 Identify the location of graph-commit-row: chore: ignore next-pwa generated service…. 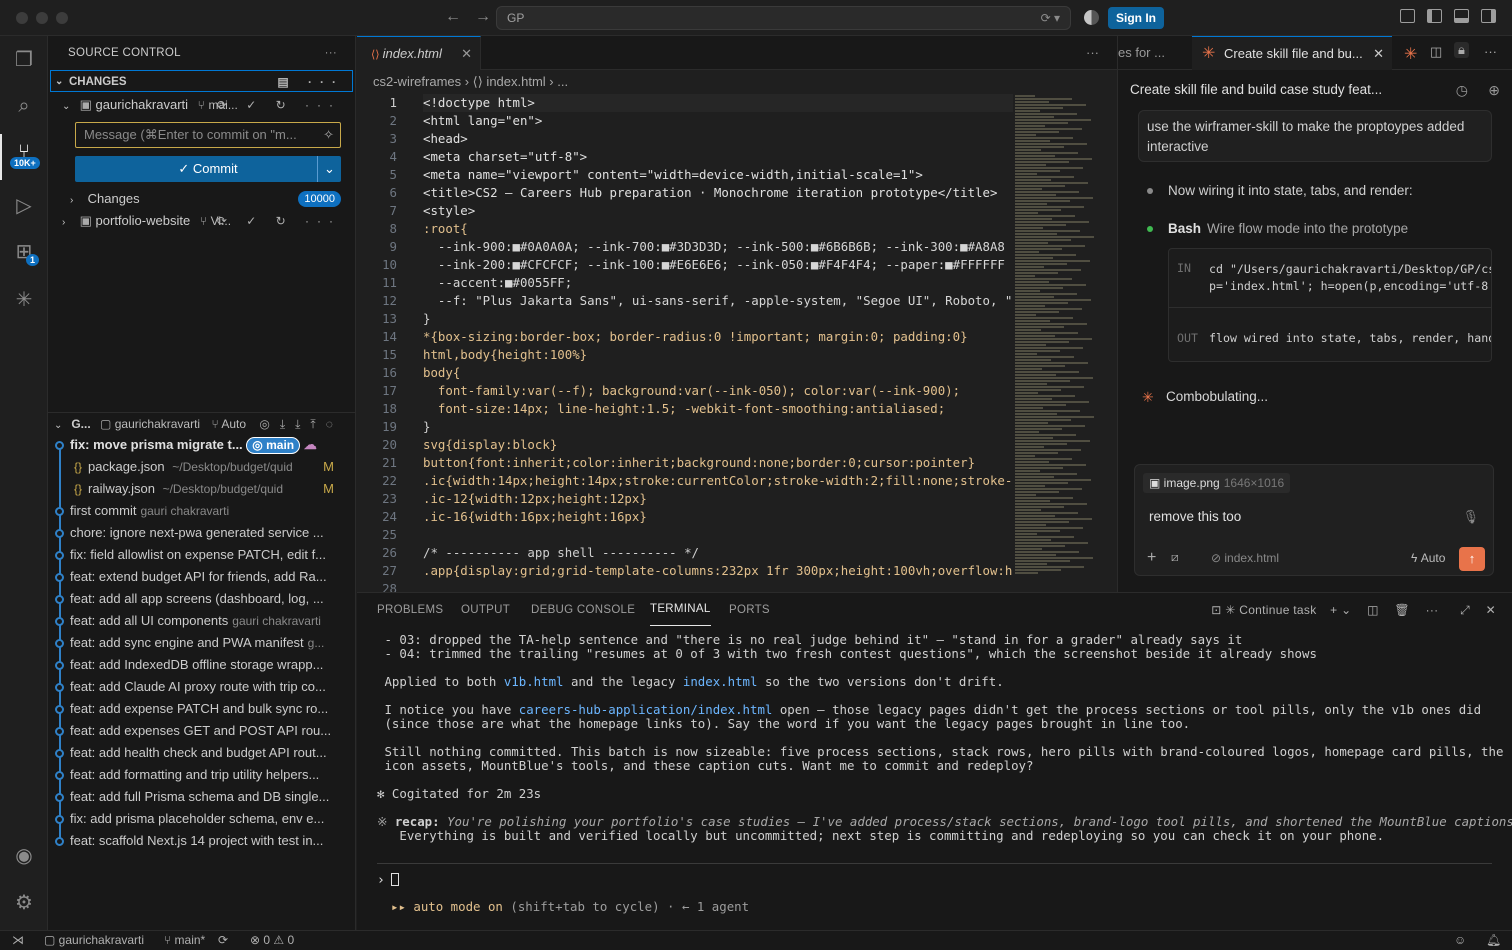
(198, 533).